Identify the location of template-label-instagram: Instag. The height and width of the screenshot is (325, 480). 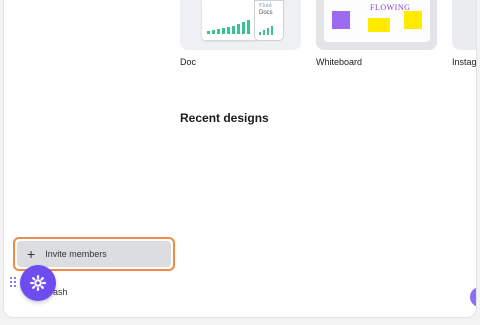
(464, 62).